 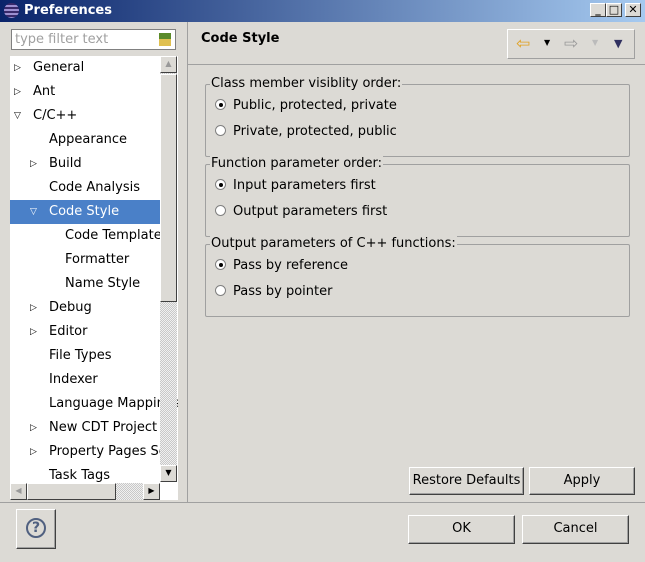 I want to click on help-icon: ?, so click(x=36, y=528).